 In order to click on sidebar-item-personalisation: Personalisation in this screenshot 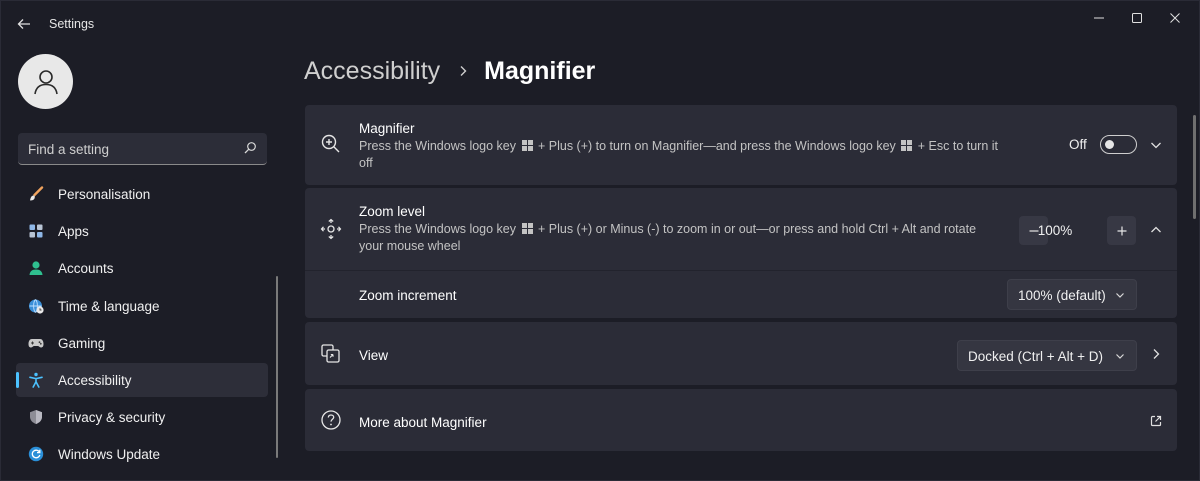, I will do `click(142, 194)`.